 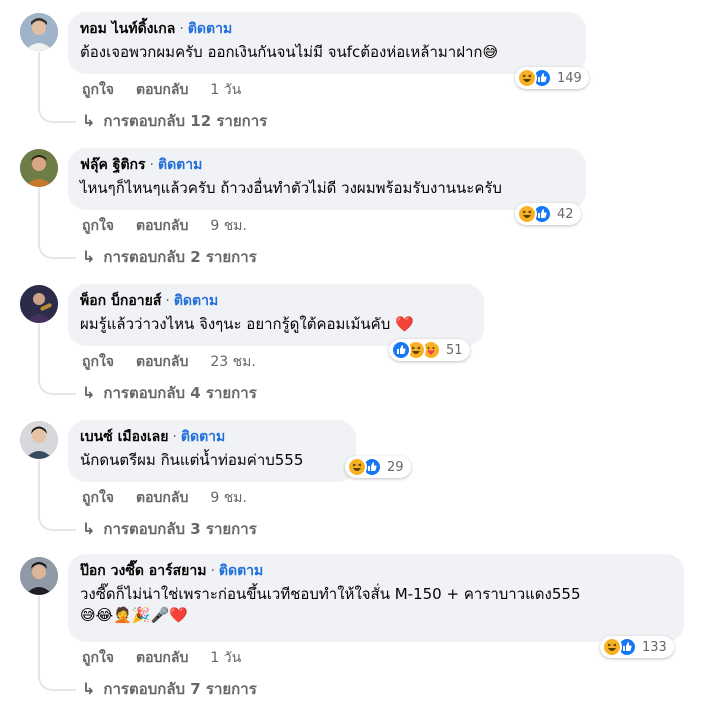 What do you see at coordinates (565, 214) in the screenshot?
I see `reaction-count: 42` at bounding box center [565, 214].